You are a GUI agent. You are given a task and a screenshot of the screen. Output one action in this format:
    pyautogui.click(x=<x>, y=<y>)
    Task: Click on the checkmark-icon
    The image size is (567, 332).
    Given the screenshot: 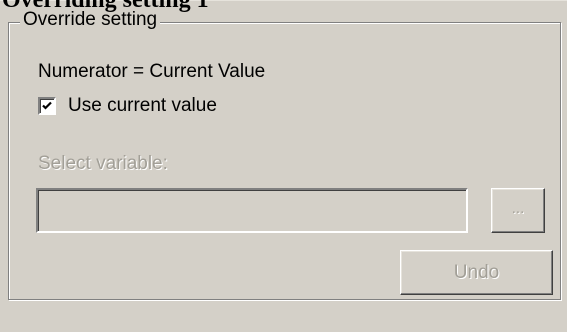 What is the action you would take?
    pyautogui.click(x=47, y=105)
    